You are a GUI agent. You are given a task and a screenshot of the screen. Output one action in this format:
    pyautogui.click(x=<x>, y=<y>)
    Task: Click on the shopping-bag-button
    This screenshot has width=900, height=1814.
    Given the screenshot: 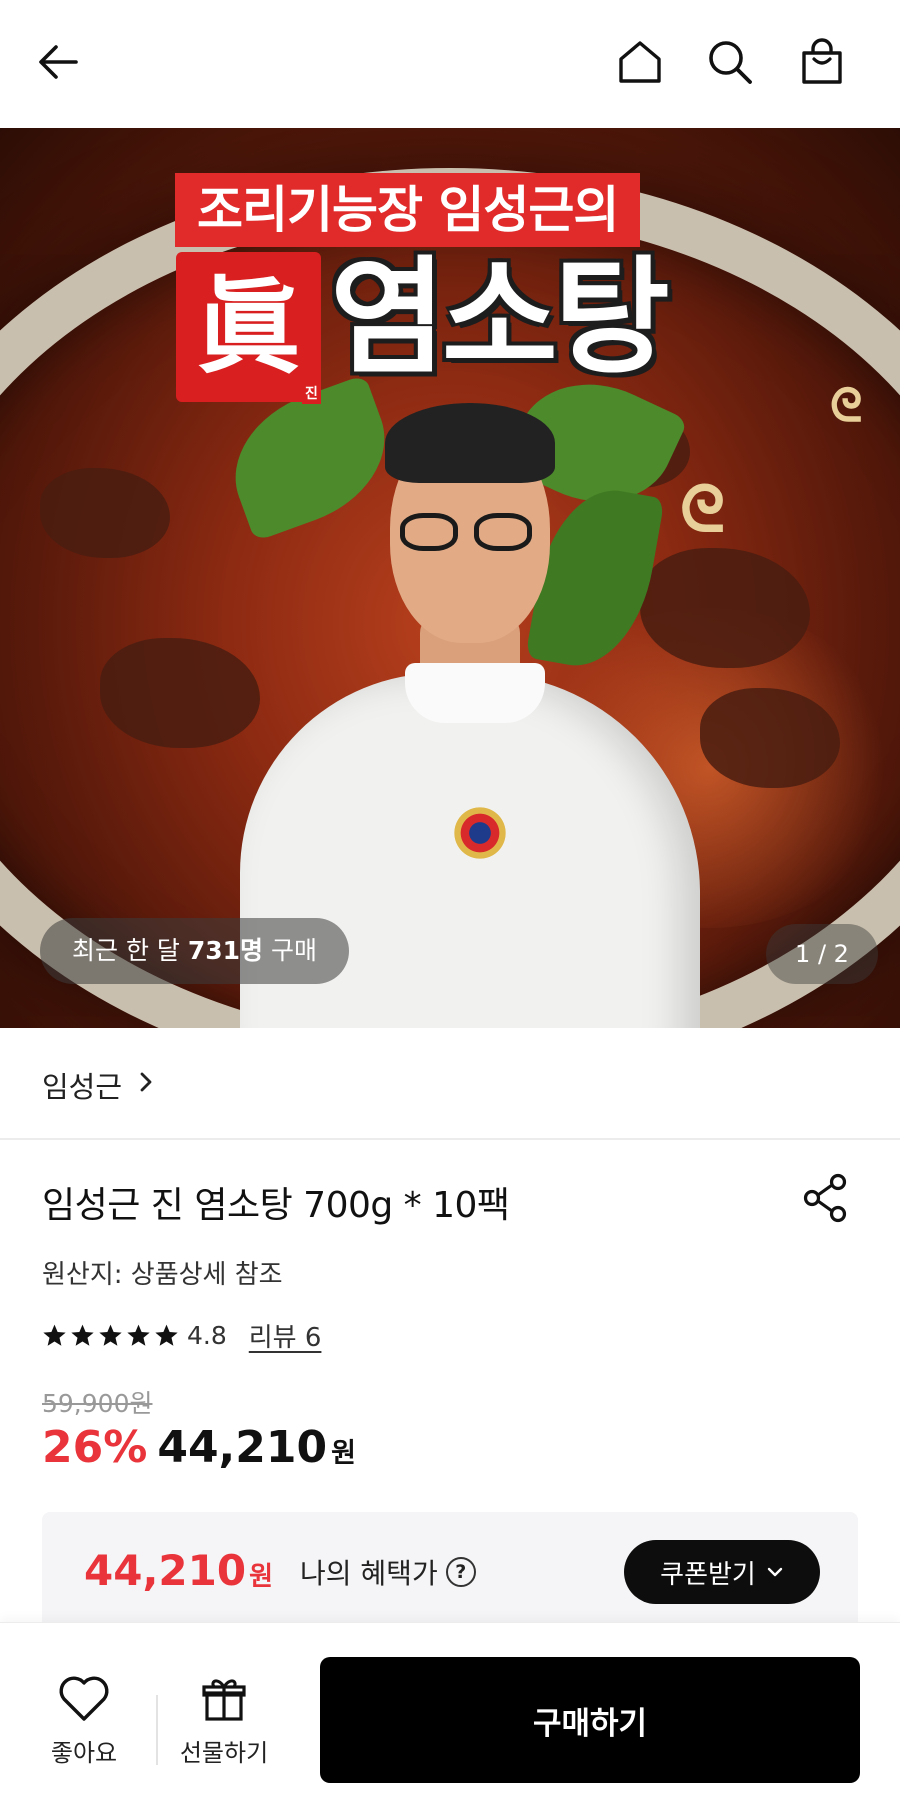 What is the action you would take?
    pyautogui.click(x=822, y=62)
    